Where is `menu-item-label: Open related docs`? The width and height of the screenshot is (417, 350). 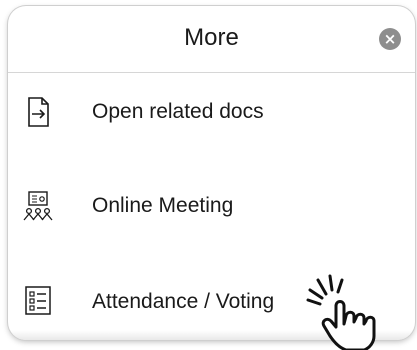 menu-item-label: Open related docs is located at coordinates (178, 111).